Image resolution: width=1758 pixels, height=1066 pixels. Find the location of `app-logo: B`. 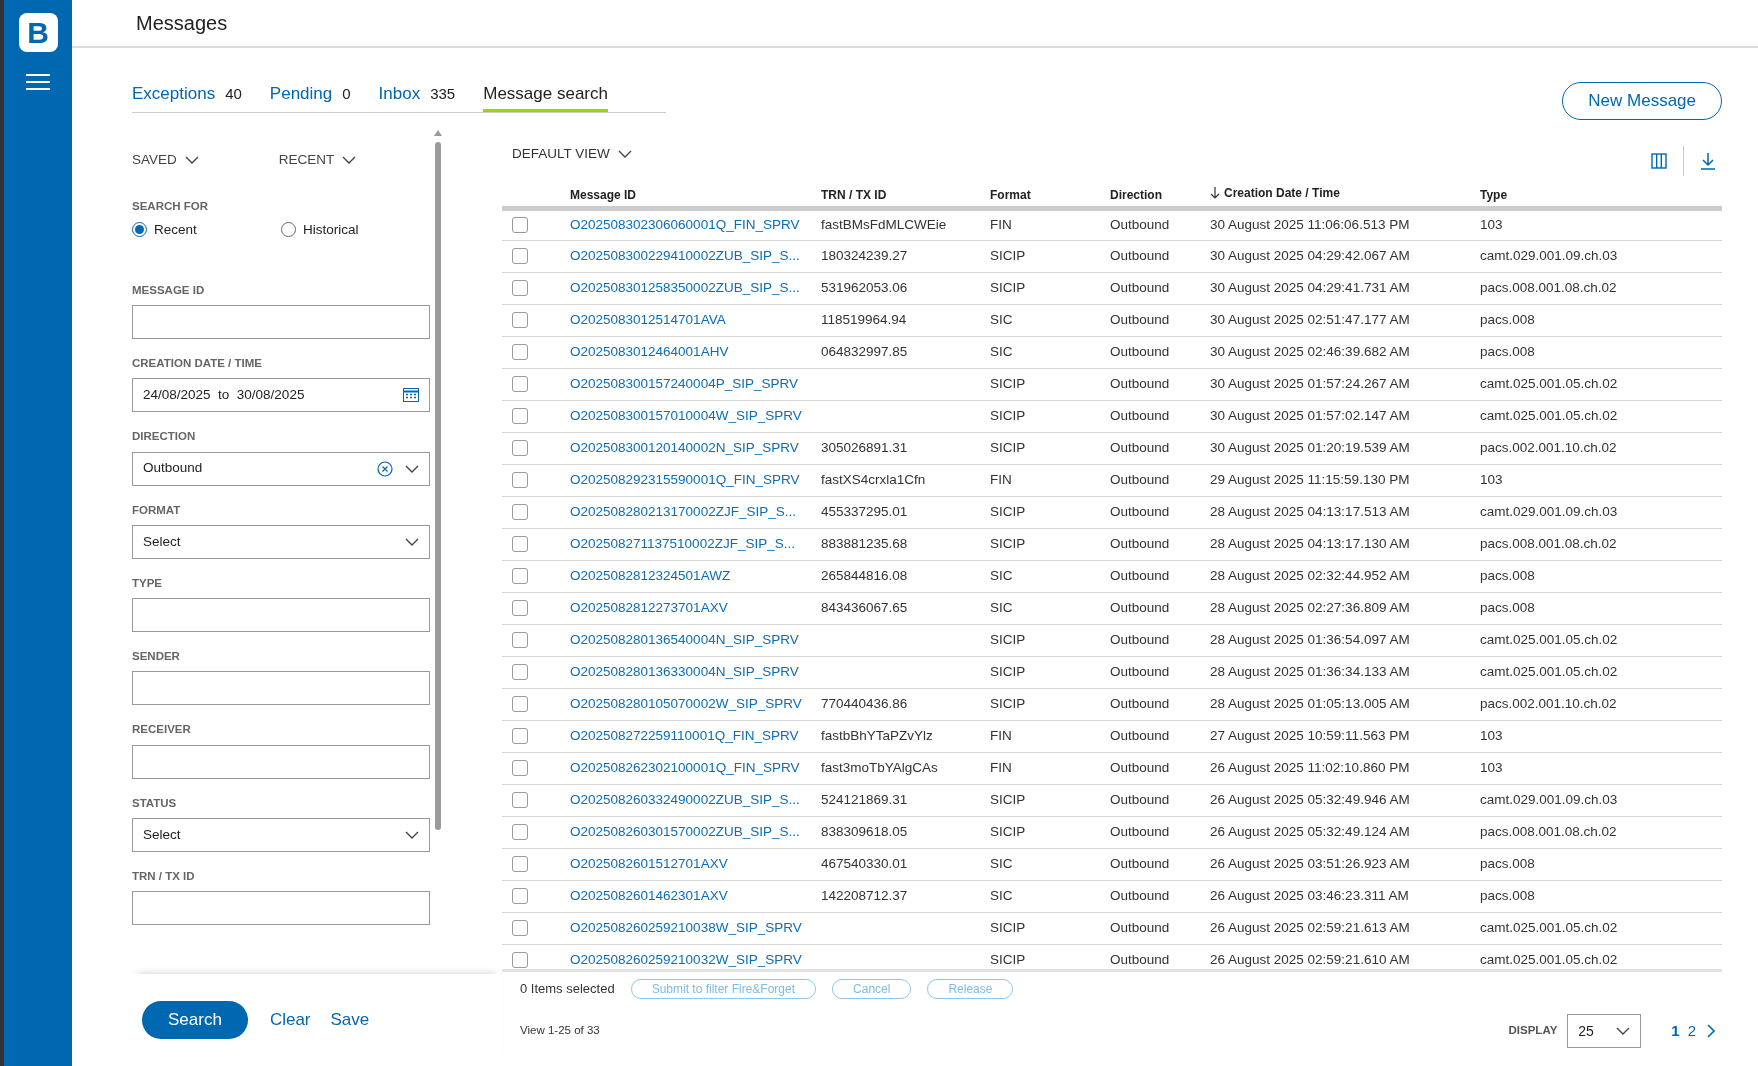

app-logo: B is located at coordinates (38, 32).